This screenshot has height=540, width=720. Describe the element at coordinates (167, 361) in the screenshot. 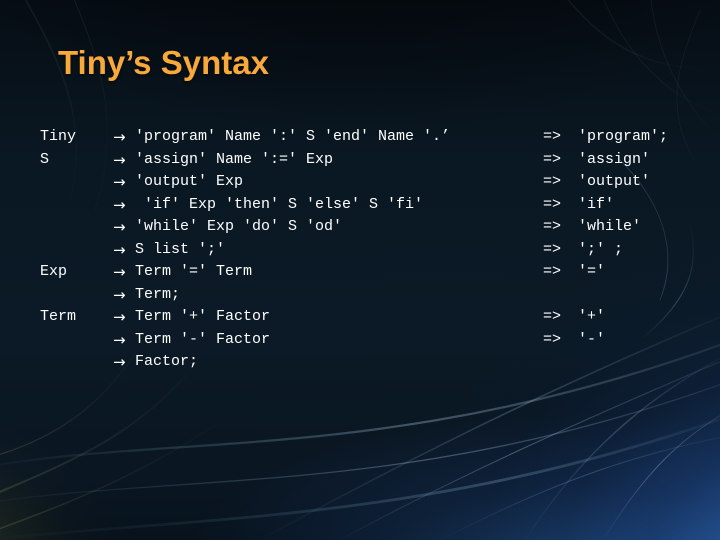

I see `rule-rhs: Factor;` at that location.